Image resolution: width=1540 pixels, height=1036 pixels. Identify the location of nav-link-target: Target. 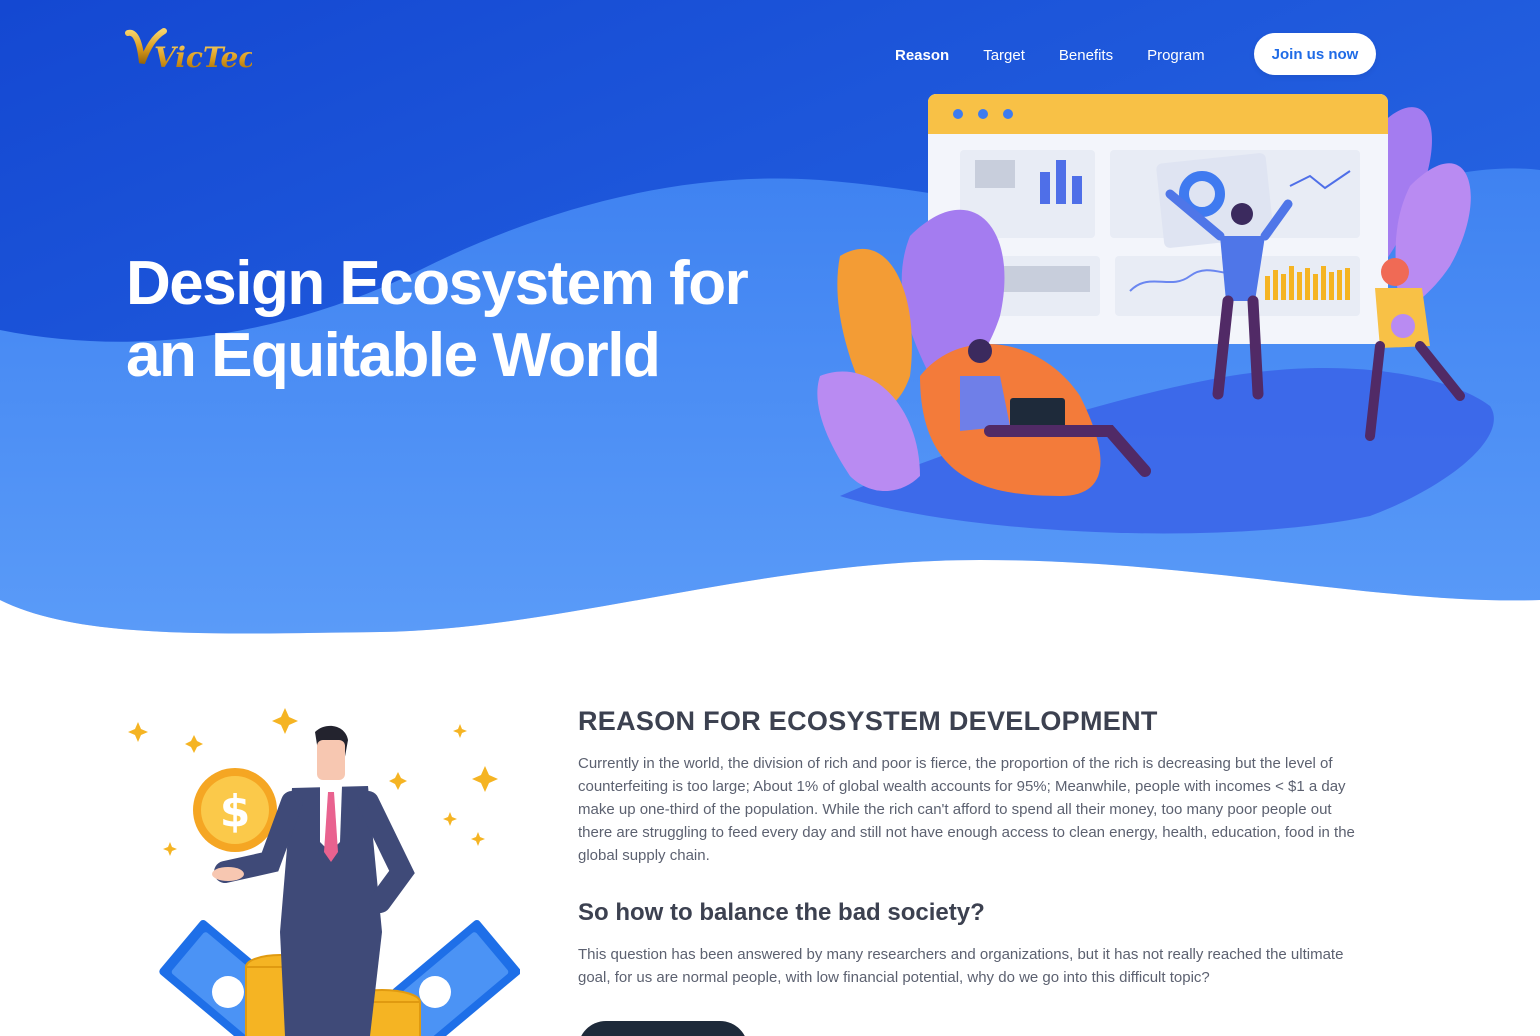
(1004, 55).